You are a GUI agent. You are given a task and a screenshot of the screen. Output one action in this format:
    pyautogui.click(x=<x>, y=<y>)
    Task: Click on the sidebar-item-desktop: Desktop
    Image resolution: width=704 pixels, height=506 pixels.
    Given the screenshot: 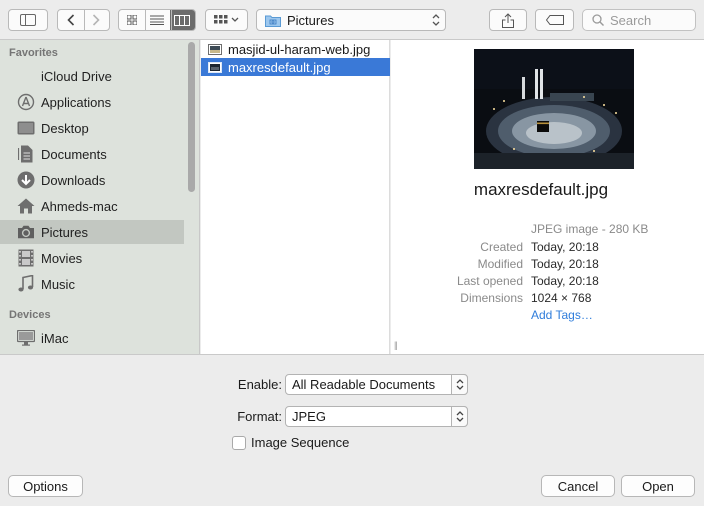 What is the action you would take?
    pyautogui.click(x=92, y=128)
    